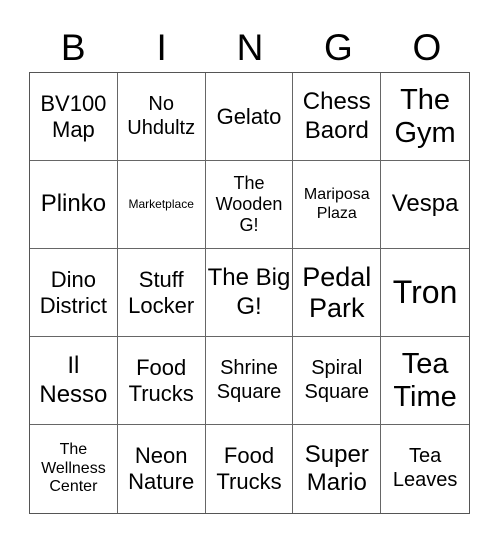  Describe the element at coordinates (337, 205) in the screenshot. I see `bingo-cell: Mariposa Plaza` at that location.